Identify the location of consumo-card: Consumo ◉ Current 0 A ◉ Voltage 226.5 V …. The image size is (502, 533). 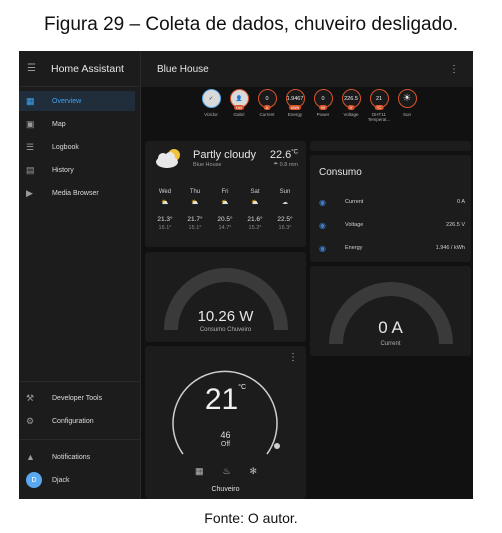
(390, 208).